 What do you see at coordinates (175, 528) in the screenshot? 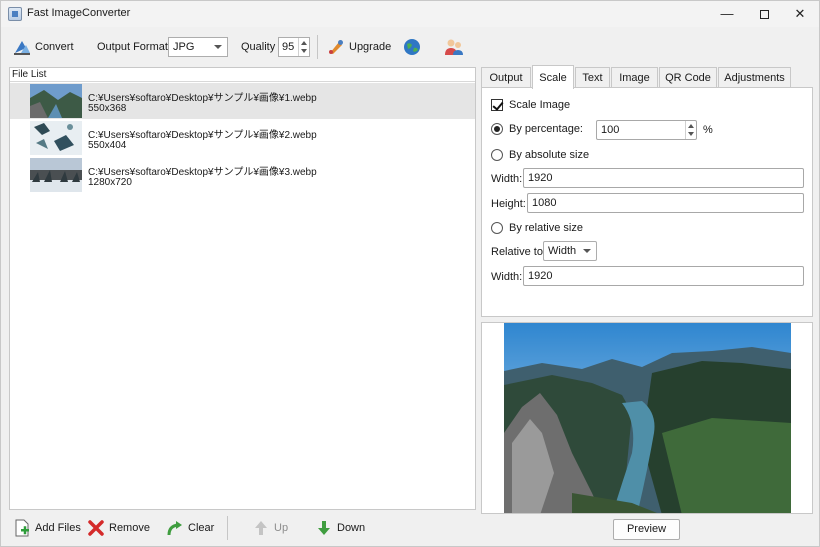
I see `undo-arrow-icon` at bounding box center [175, 528].